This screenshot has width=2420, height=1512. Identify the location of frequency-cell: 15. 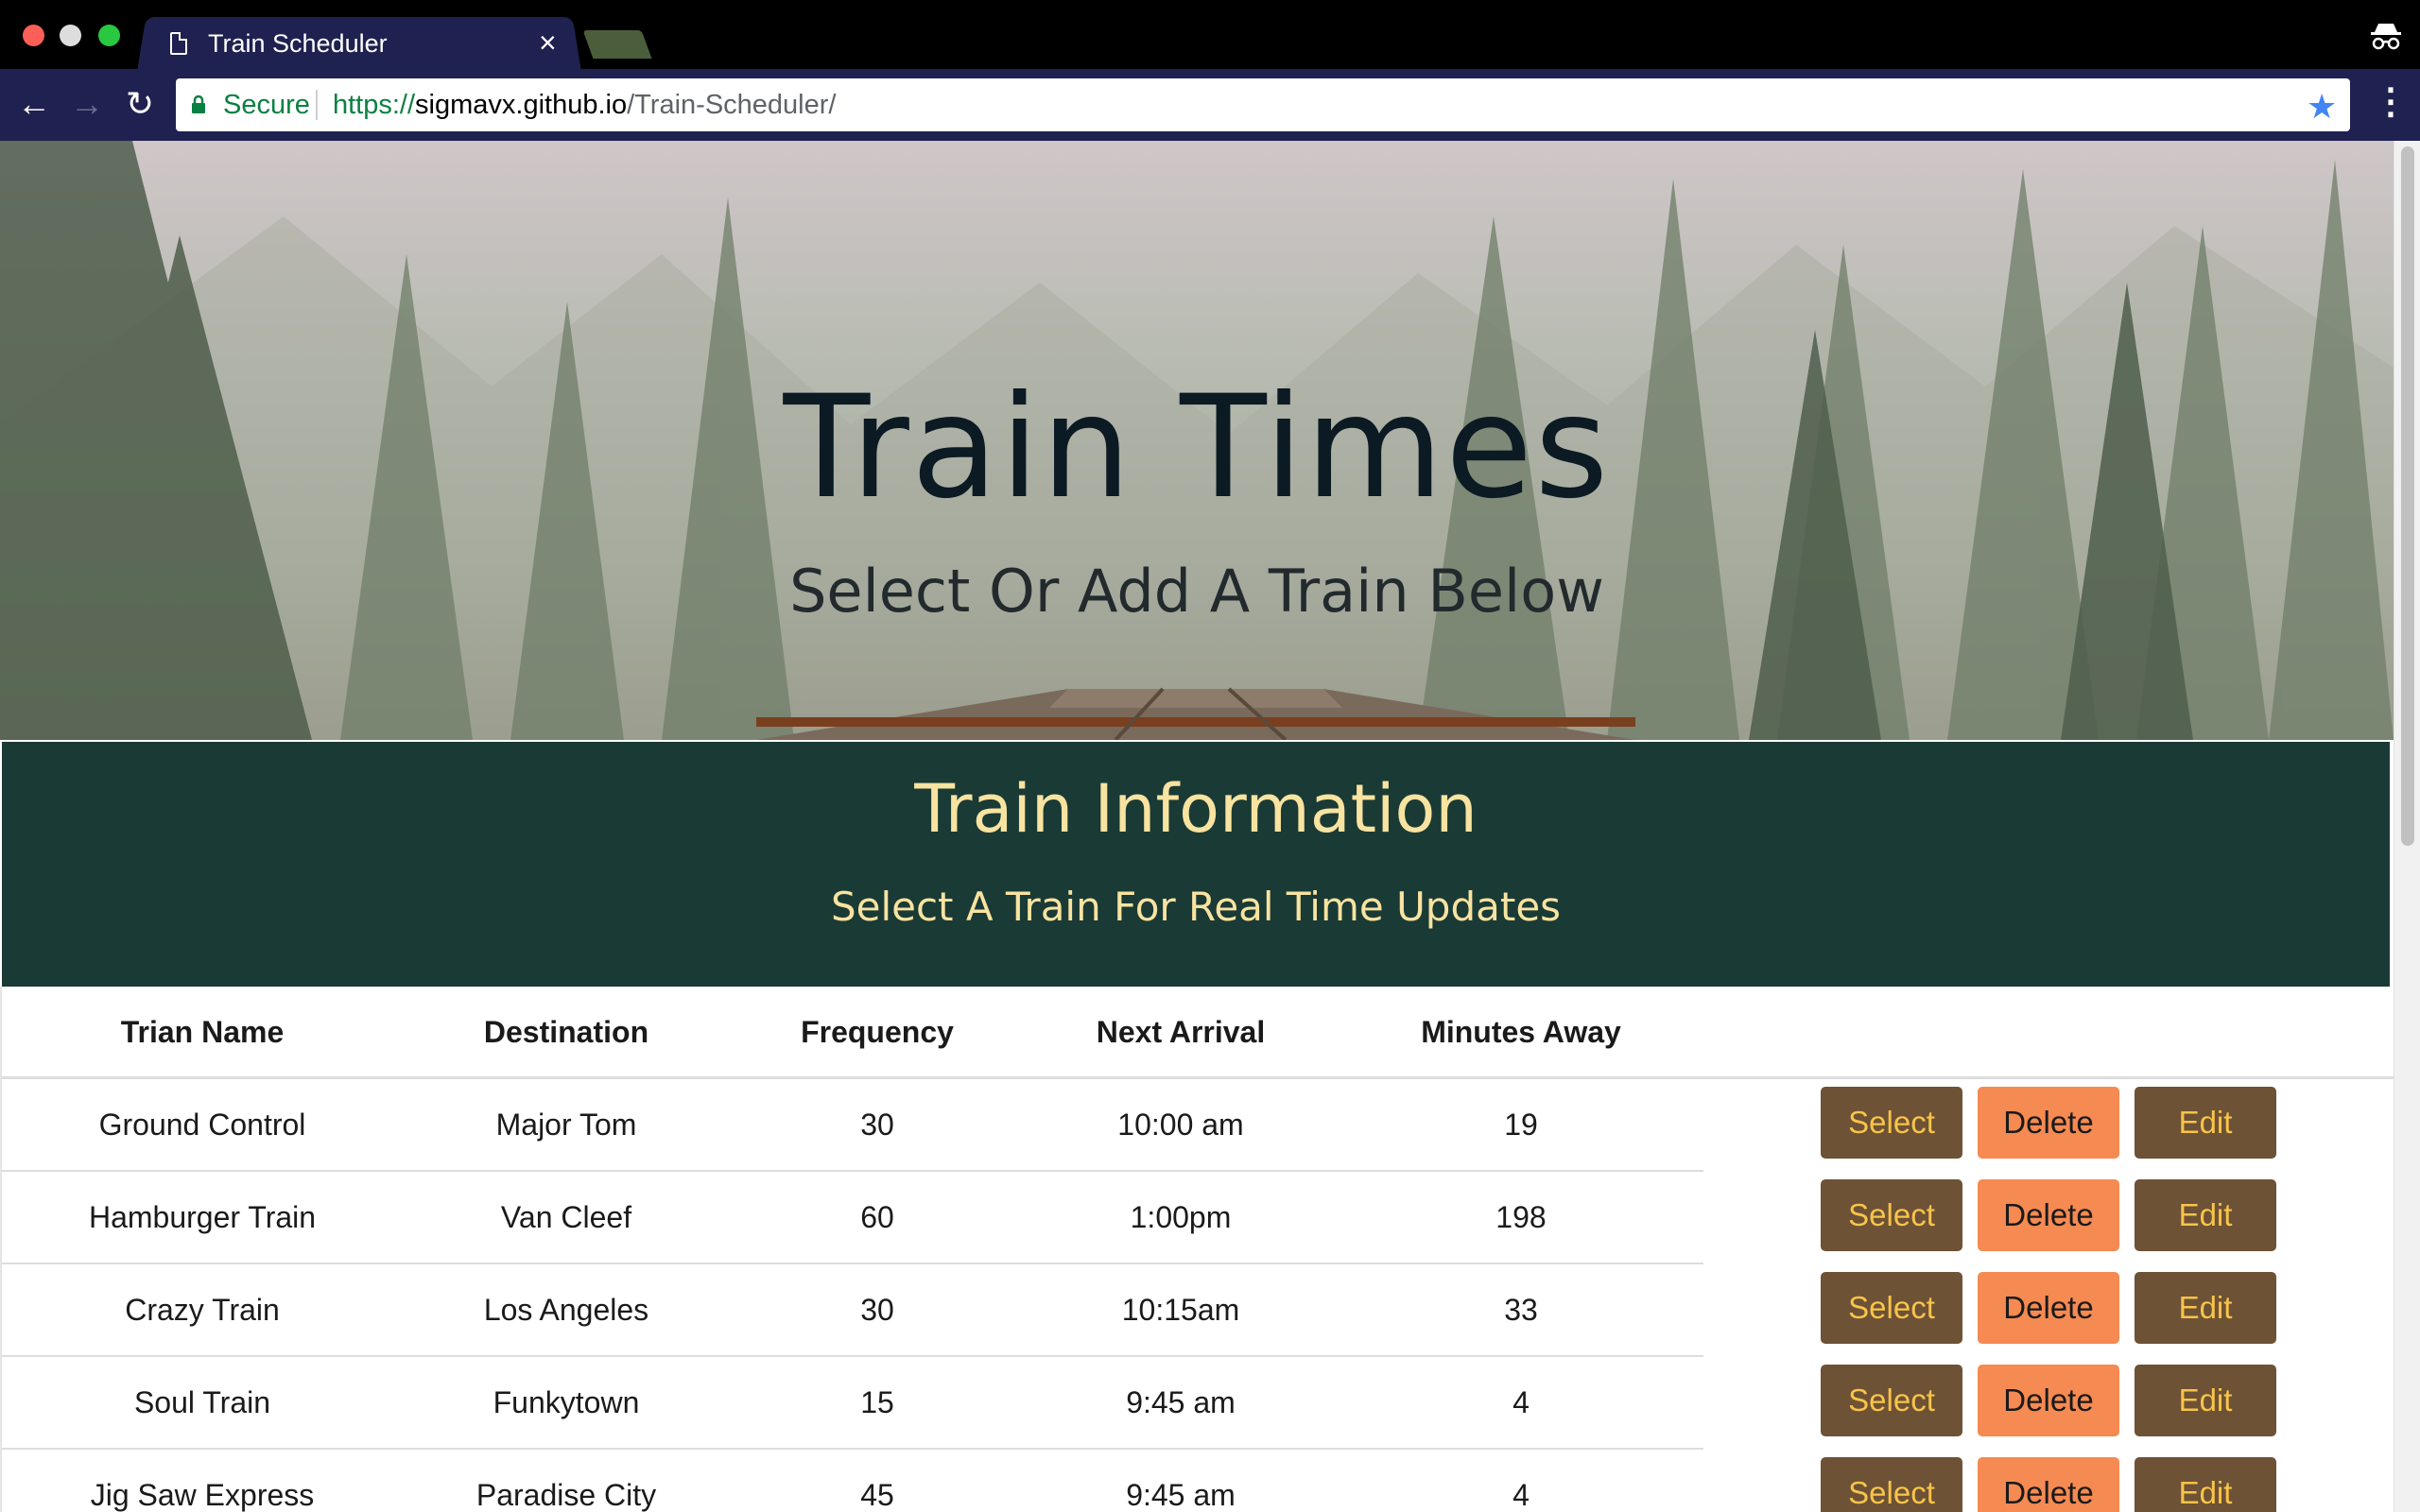
(877, 1402).